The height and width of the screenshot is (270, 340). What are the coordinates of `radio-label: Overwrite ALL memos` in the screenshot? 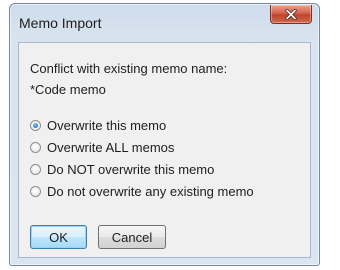 It's located at (111, 147).